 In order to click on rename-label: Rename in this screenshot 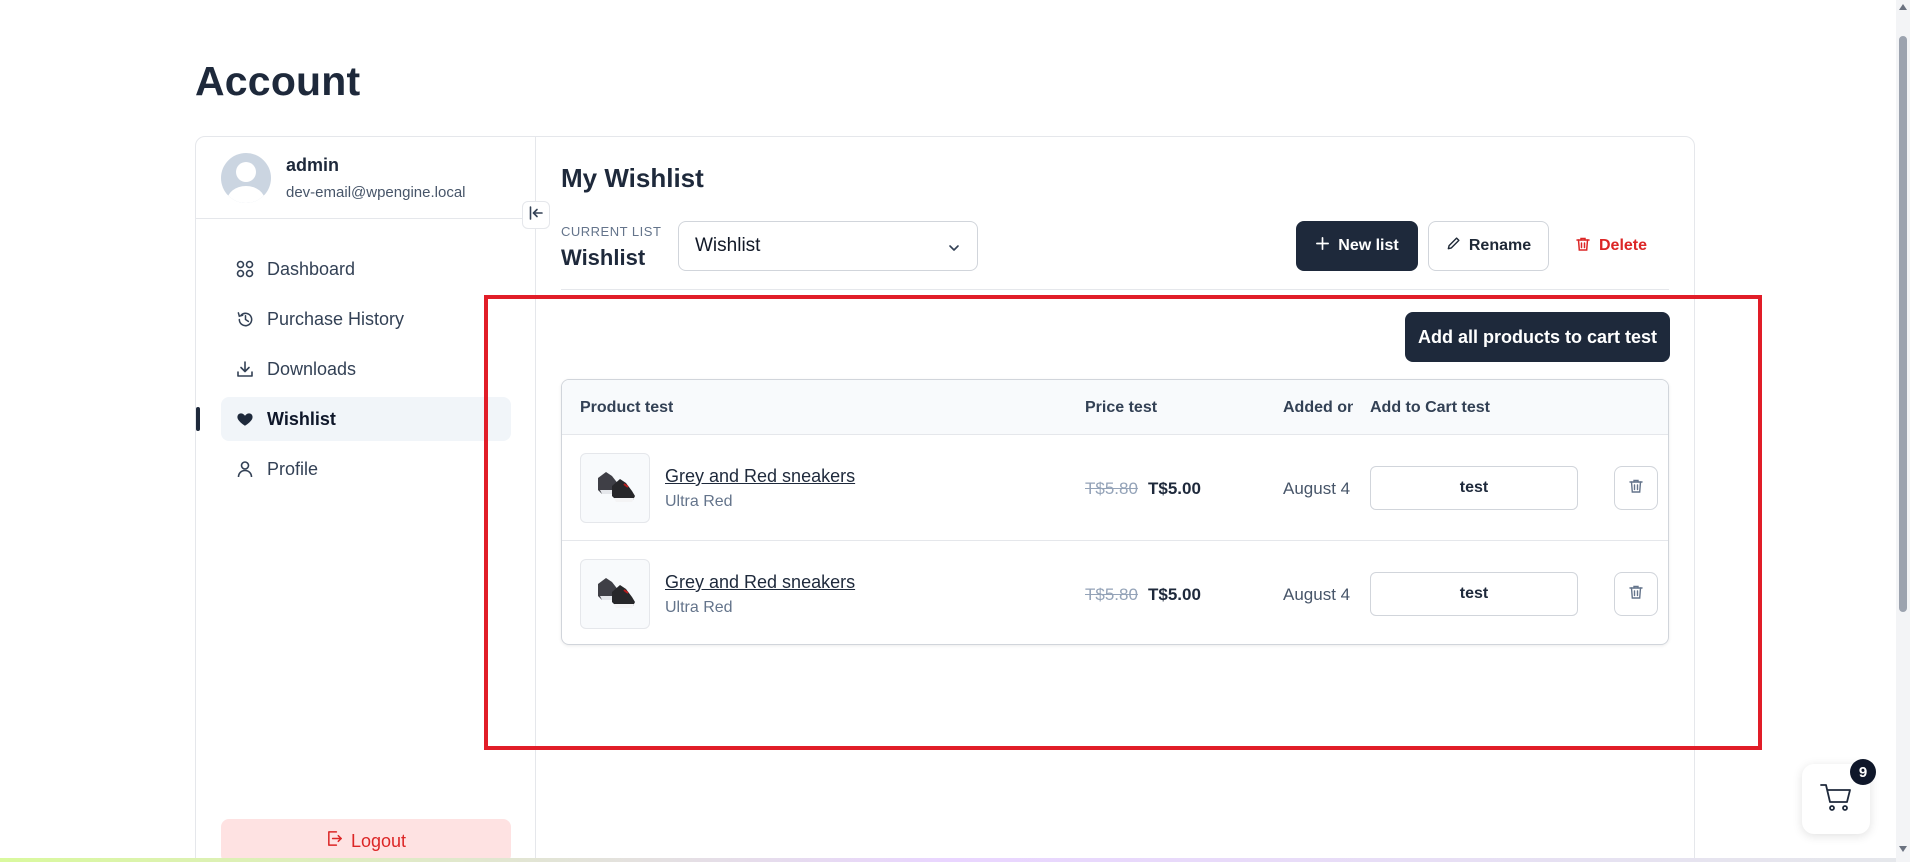, I will do `click(1500, 245)`.